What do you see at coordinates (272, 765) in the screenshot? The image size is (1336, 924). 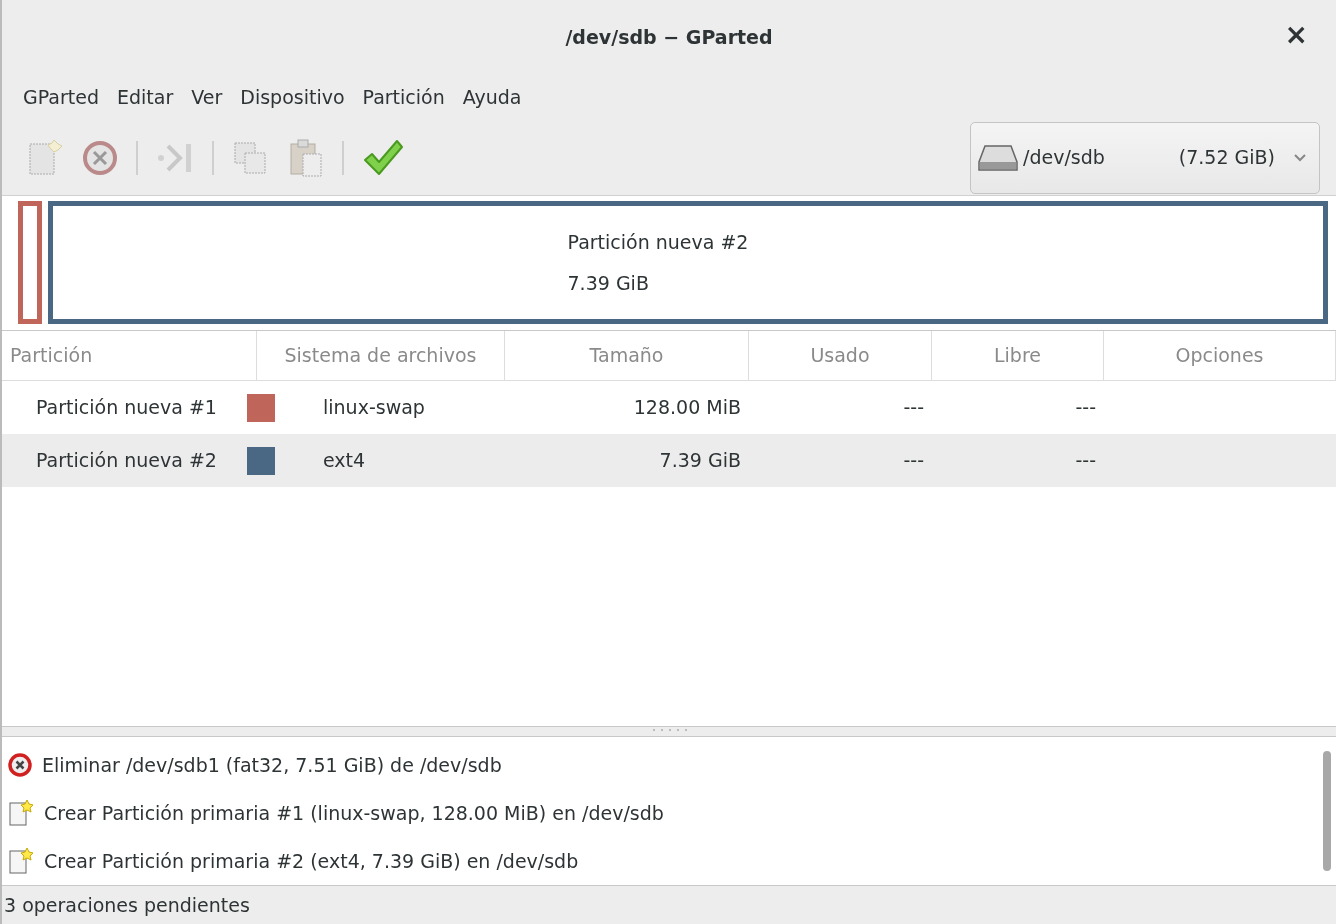 I see `operation-text: Eliminar /dev/sdb1 (fat32, 7.51 GiB) de /dev/sdb` at bounding box center [272, 765].